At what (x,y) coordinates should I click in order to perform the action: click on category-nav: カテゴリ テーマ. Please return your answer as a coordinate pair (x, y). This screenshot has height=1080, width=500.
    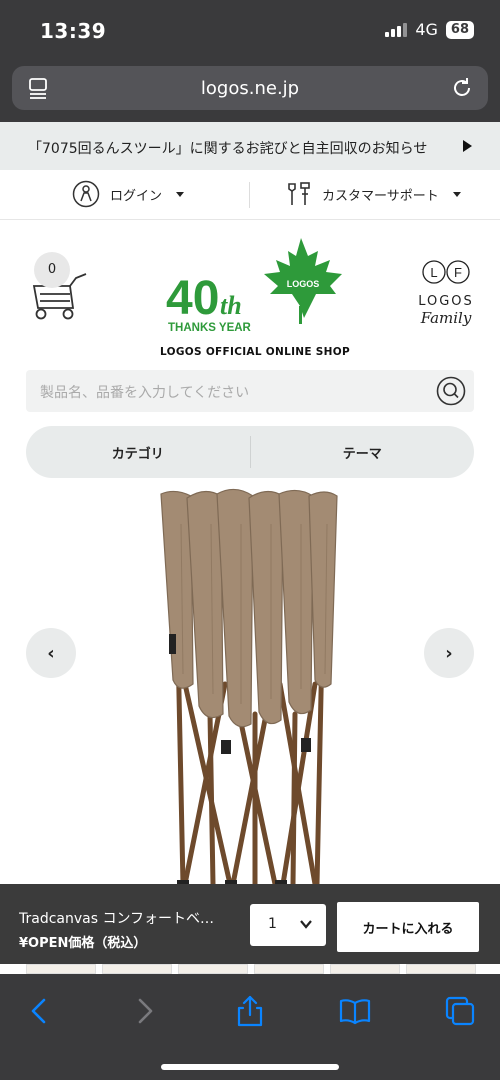
    Looking at the image, I should click on (250, 454).